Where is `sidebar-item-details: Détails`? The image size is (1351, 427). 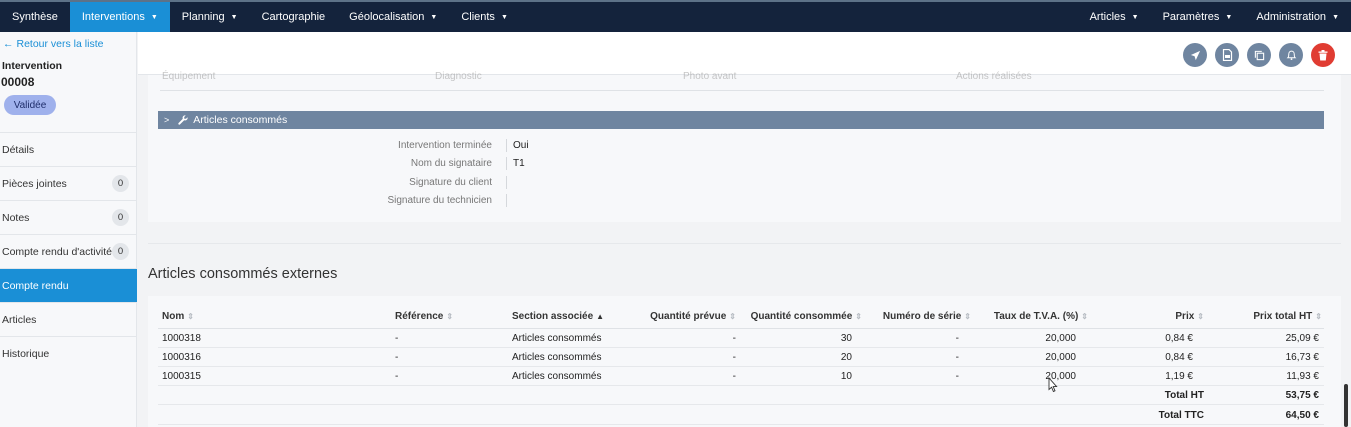
sidebar-item-details: Détails is located at coordinates (68, 149).